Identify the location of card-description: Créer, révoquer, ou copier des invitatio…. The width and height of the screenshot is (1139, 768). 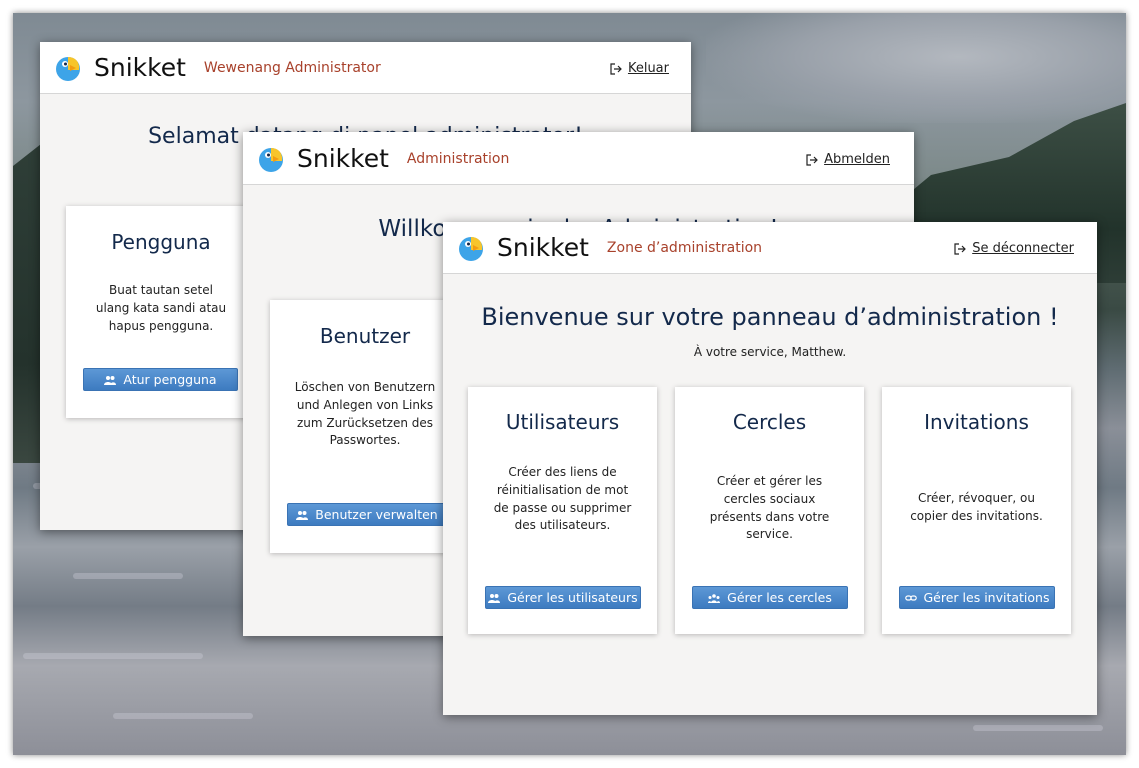
(976, 507).